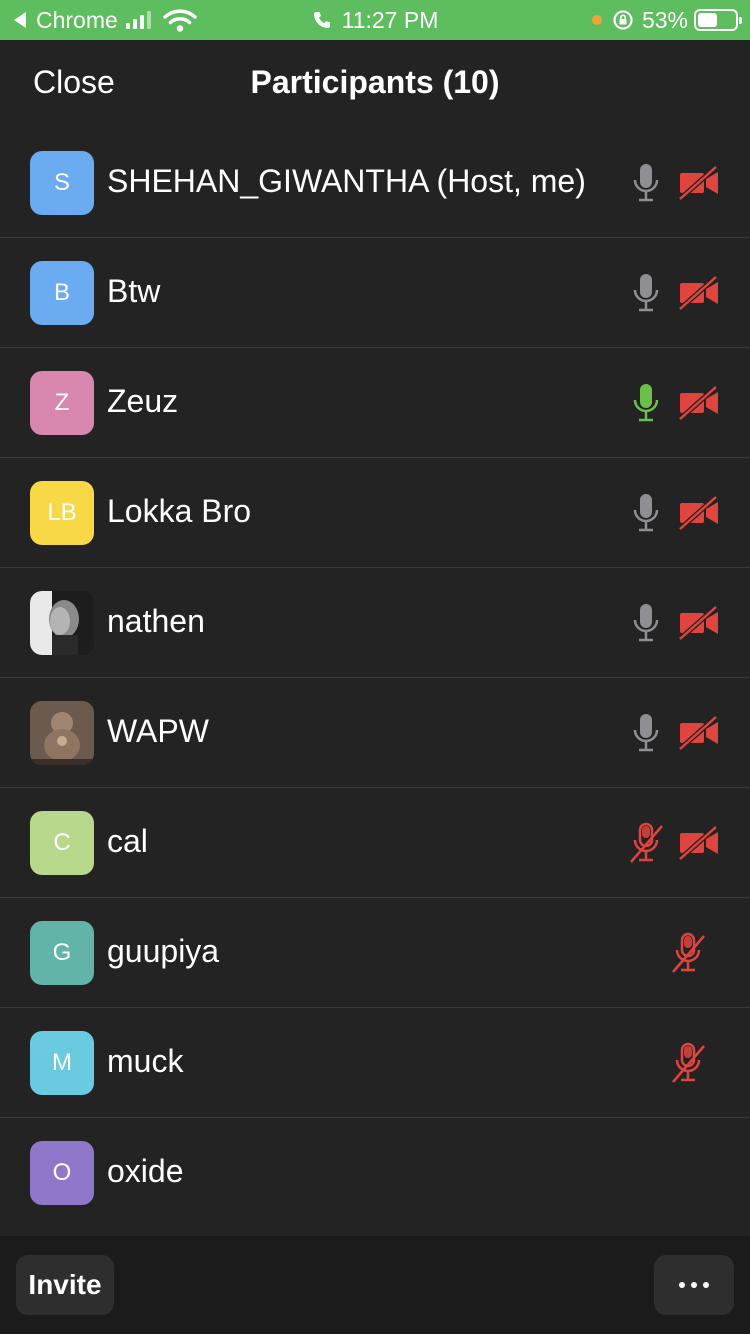 Image resolution: width=750 pixels, height=1334 pixels. I want to click on participant-row: LB Lokka Bro, so click(375, 513).